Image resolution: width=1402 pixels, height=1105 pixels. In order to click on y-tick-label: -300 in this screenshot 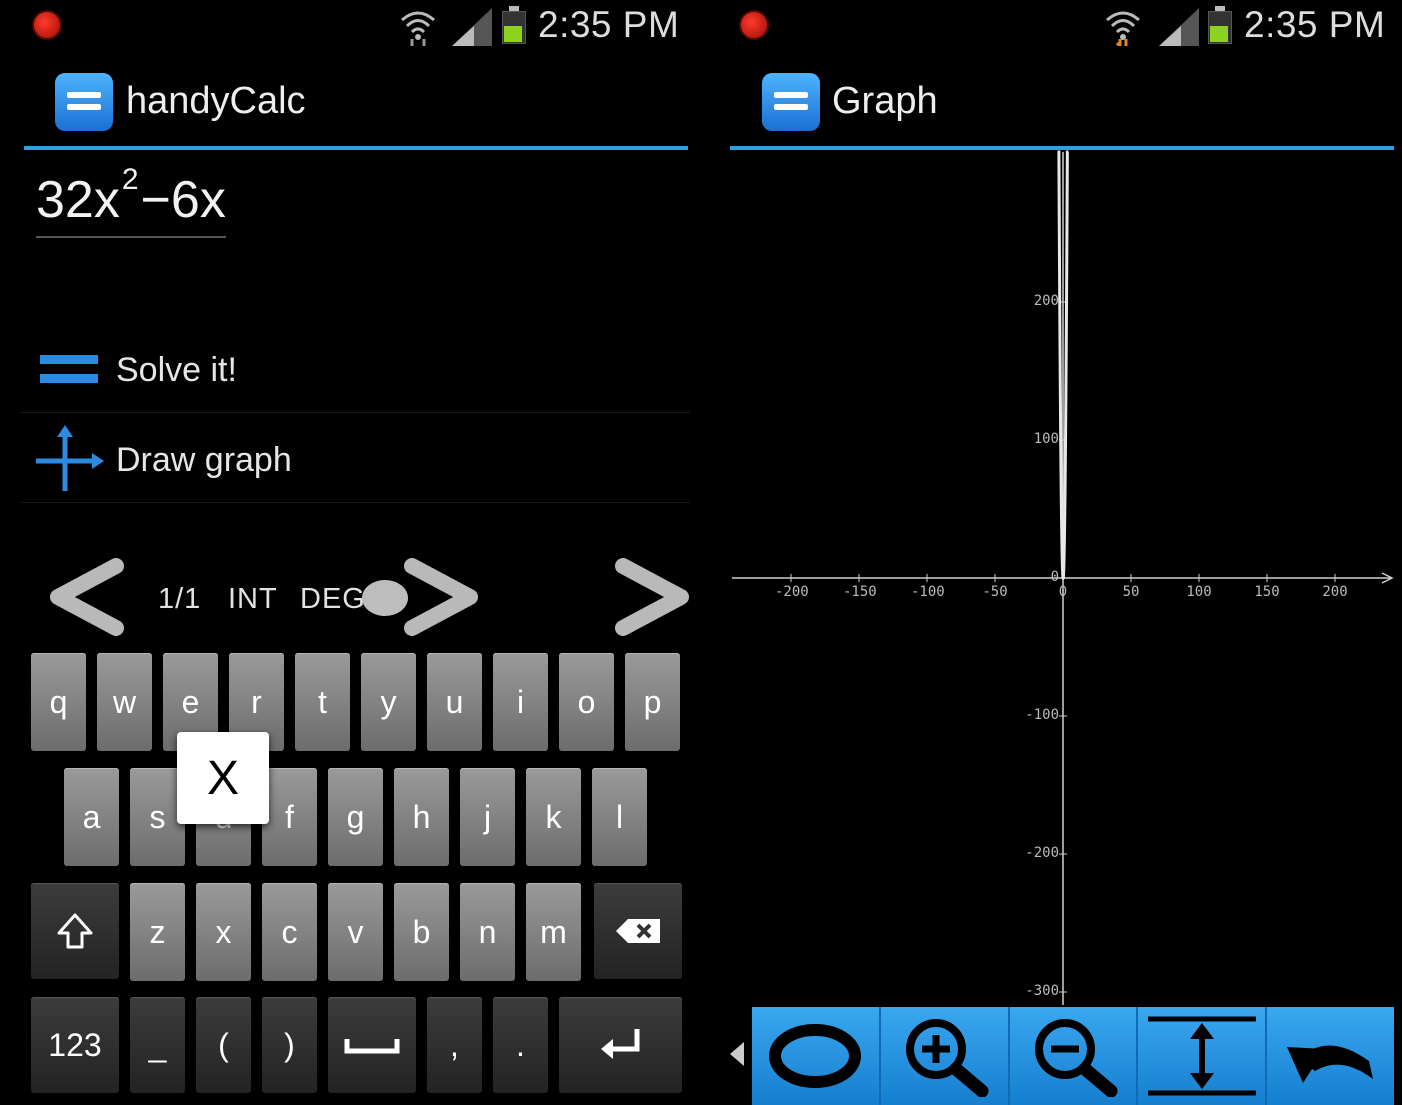, I will do `click(1042, 991)`.